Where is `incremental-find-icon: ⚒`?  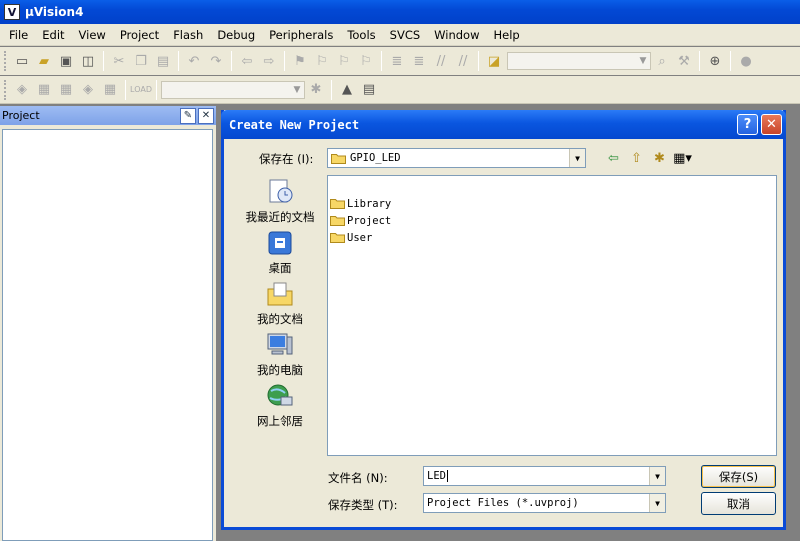 incremental-find-icon: ⚒ is located at coordinates (684, 61).